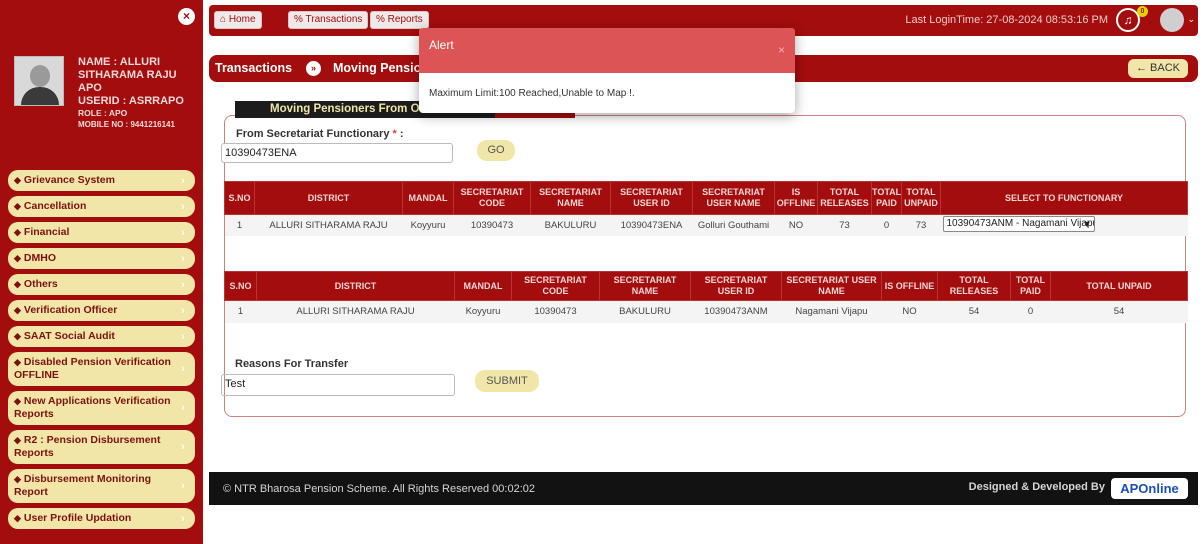 This screenshot has width=1203, height=544. Describe the element at coordinates (320, 134) in the screenshot. I see `from-functionary-label: From Secretariat Functionary * :` at that location.